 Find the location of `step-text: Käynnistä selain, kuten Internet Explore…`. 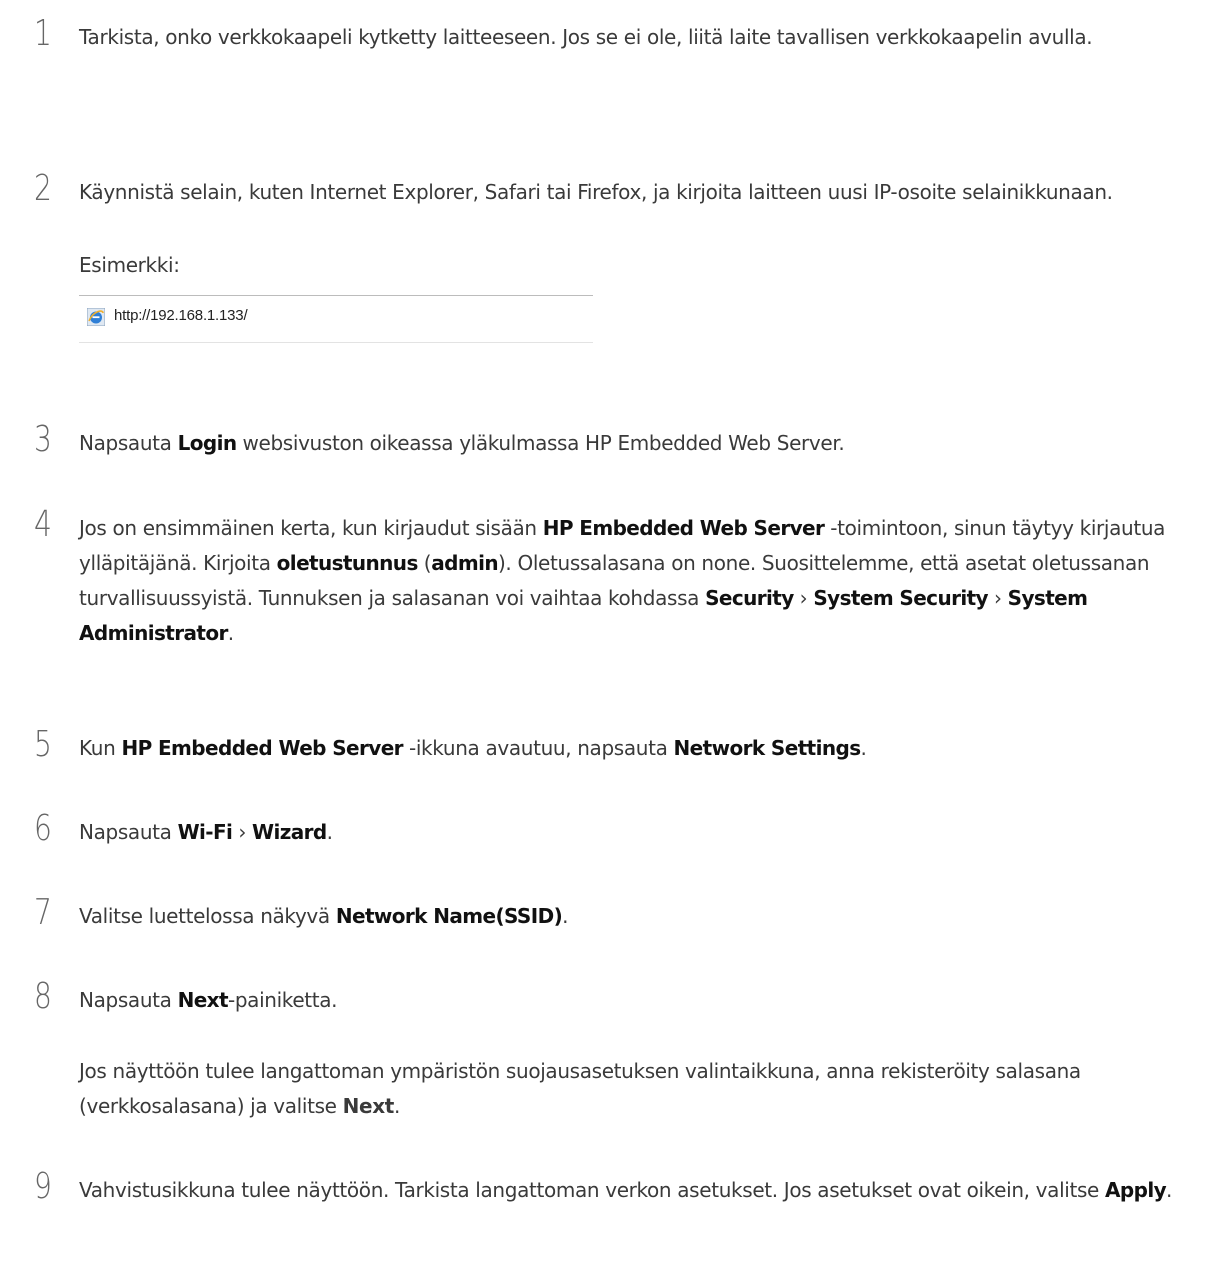

step-text: Käynnistä selain, kuten Internet Explore… is located at coordinates (646, 192).